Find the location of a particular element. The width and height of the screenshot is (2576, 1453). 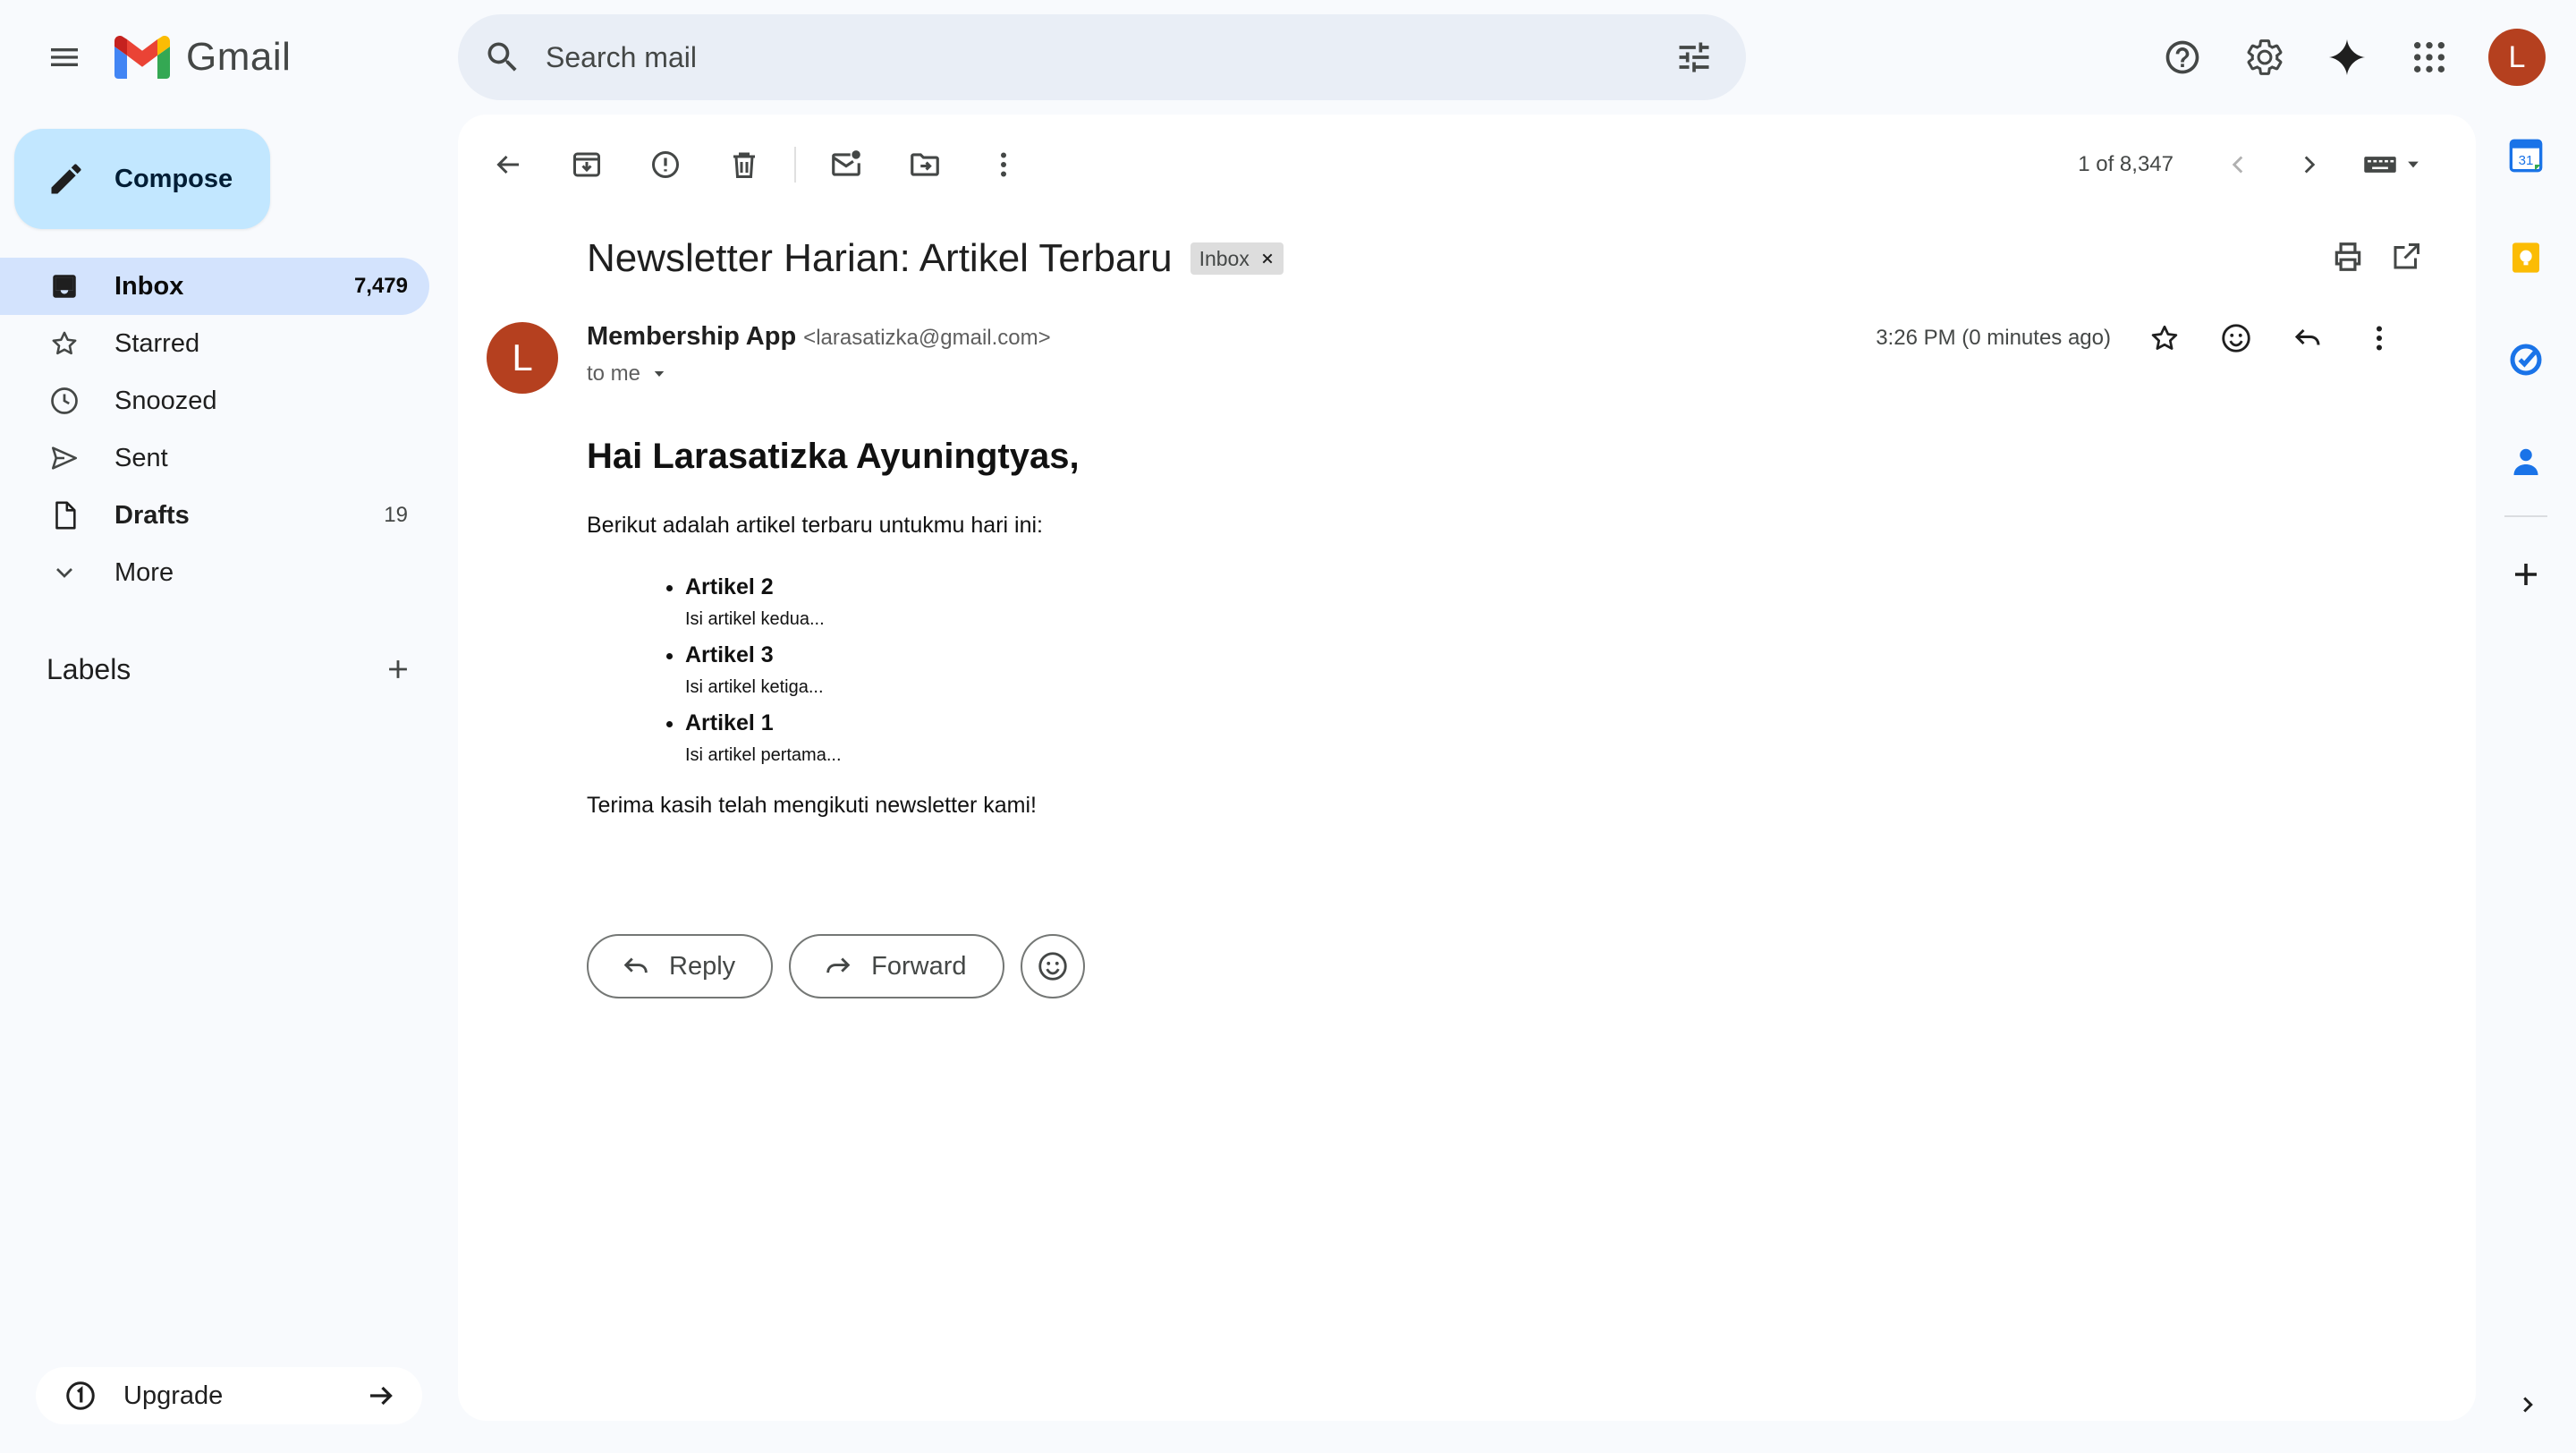

message-more-button is located at coordinates (2379, 338).